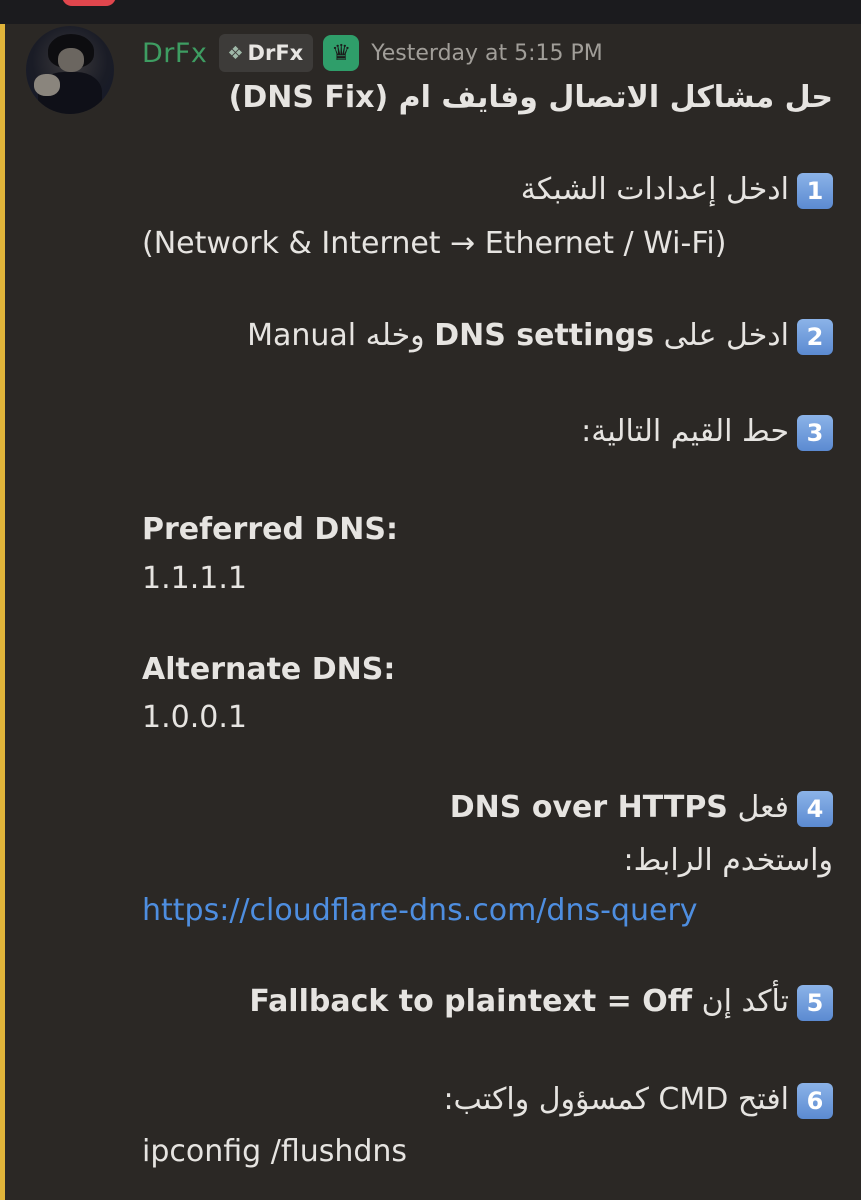 The height and width of the screenshot is (1200, 861). I want to click on step-3-text: حط القيم التالية:, so click(685, 431).